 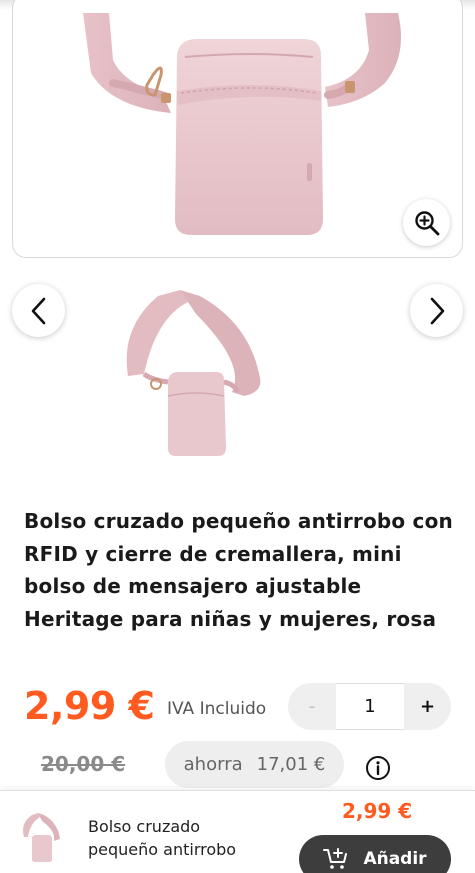 I want to click on sticky-name-line-1: Bolso cruzado, so click(x=144, y=826).